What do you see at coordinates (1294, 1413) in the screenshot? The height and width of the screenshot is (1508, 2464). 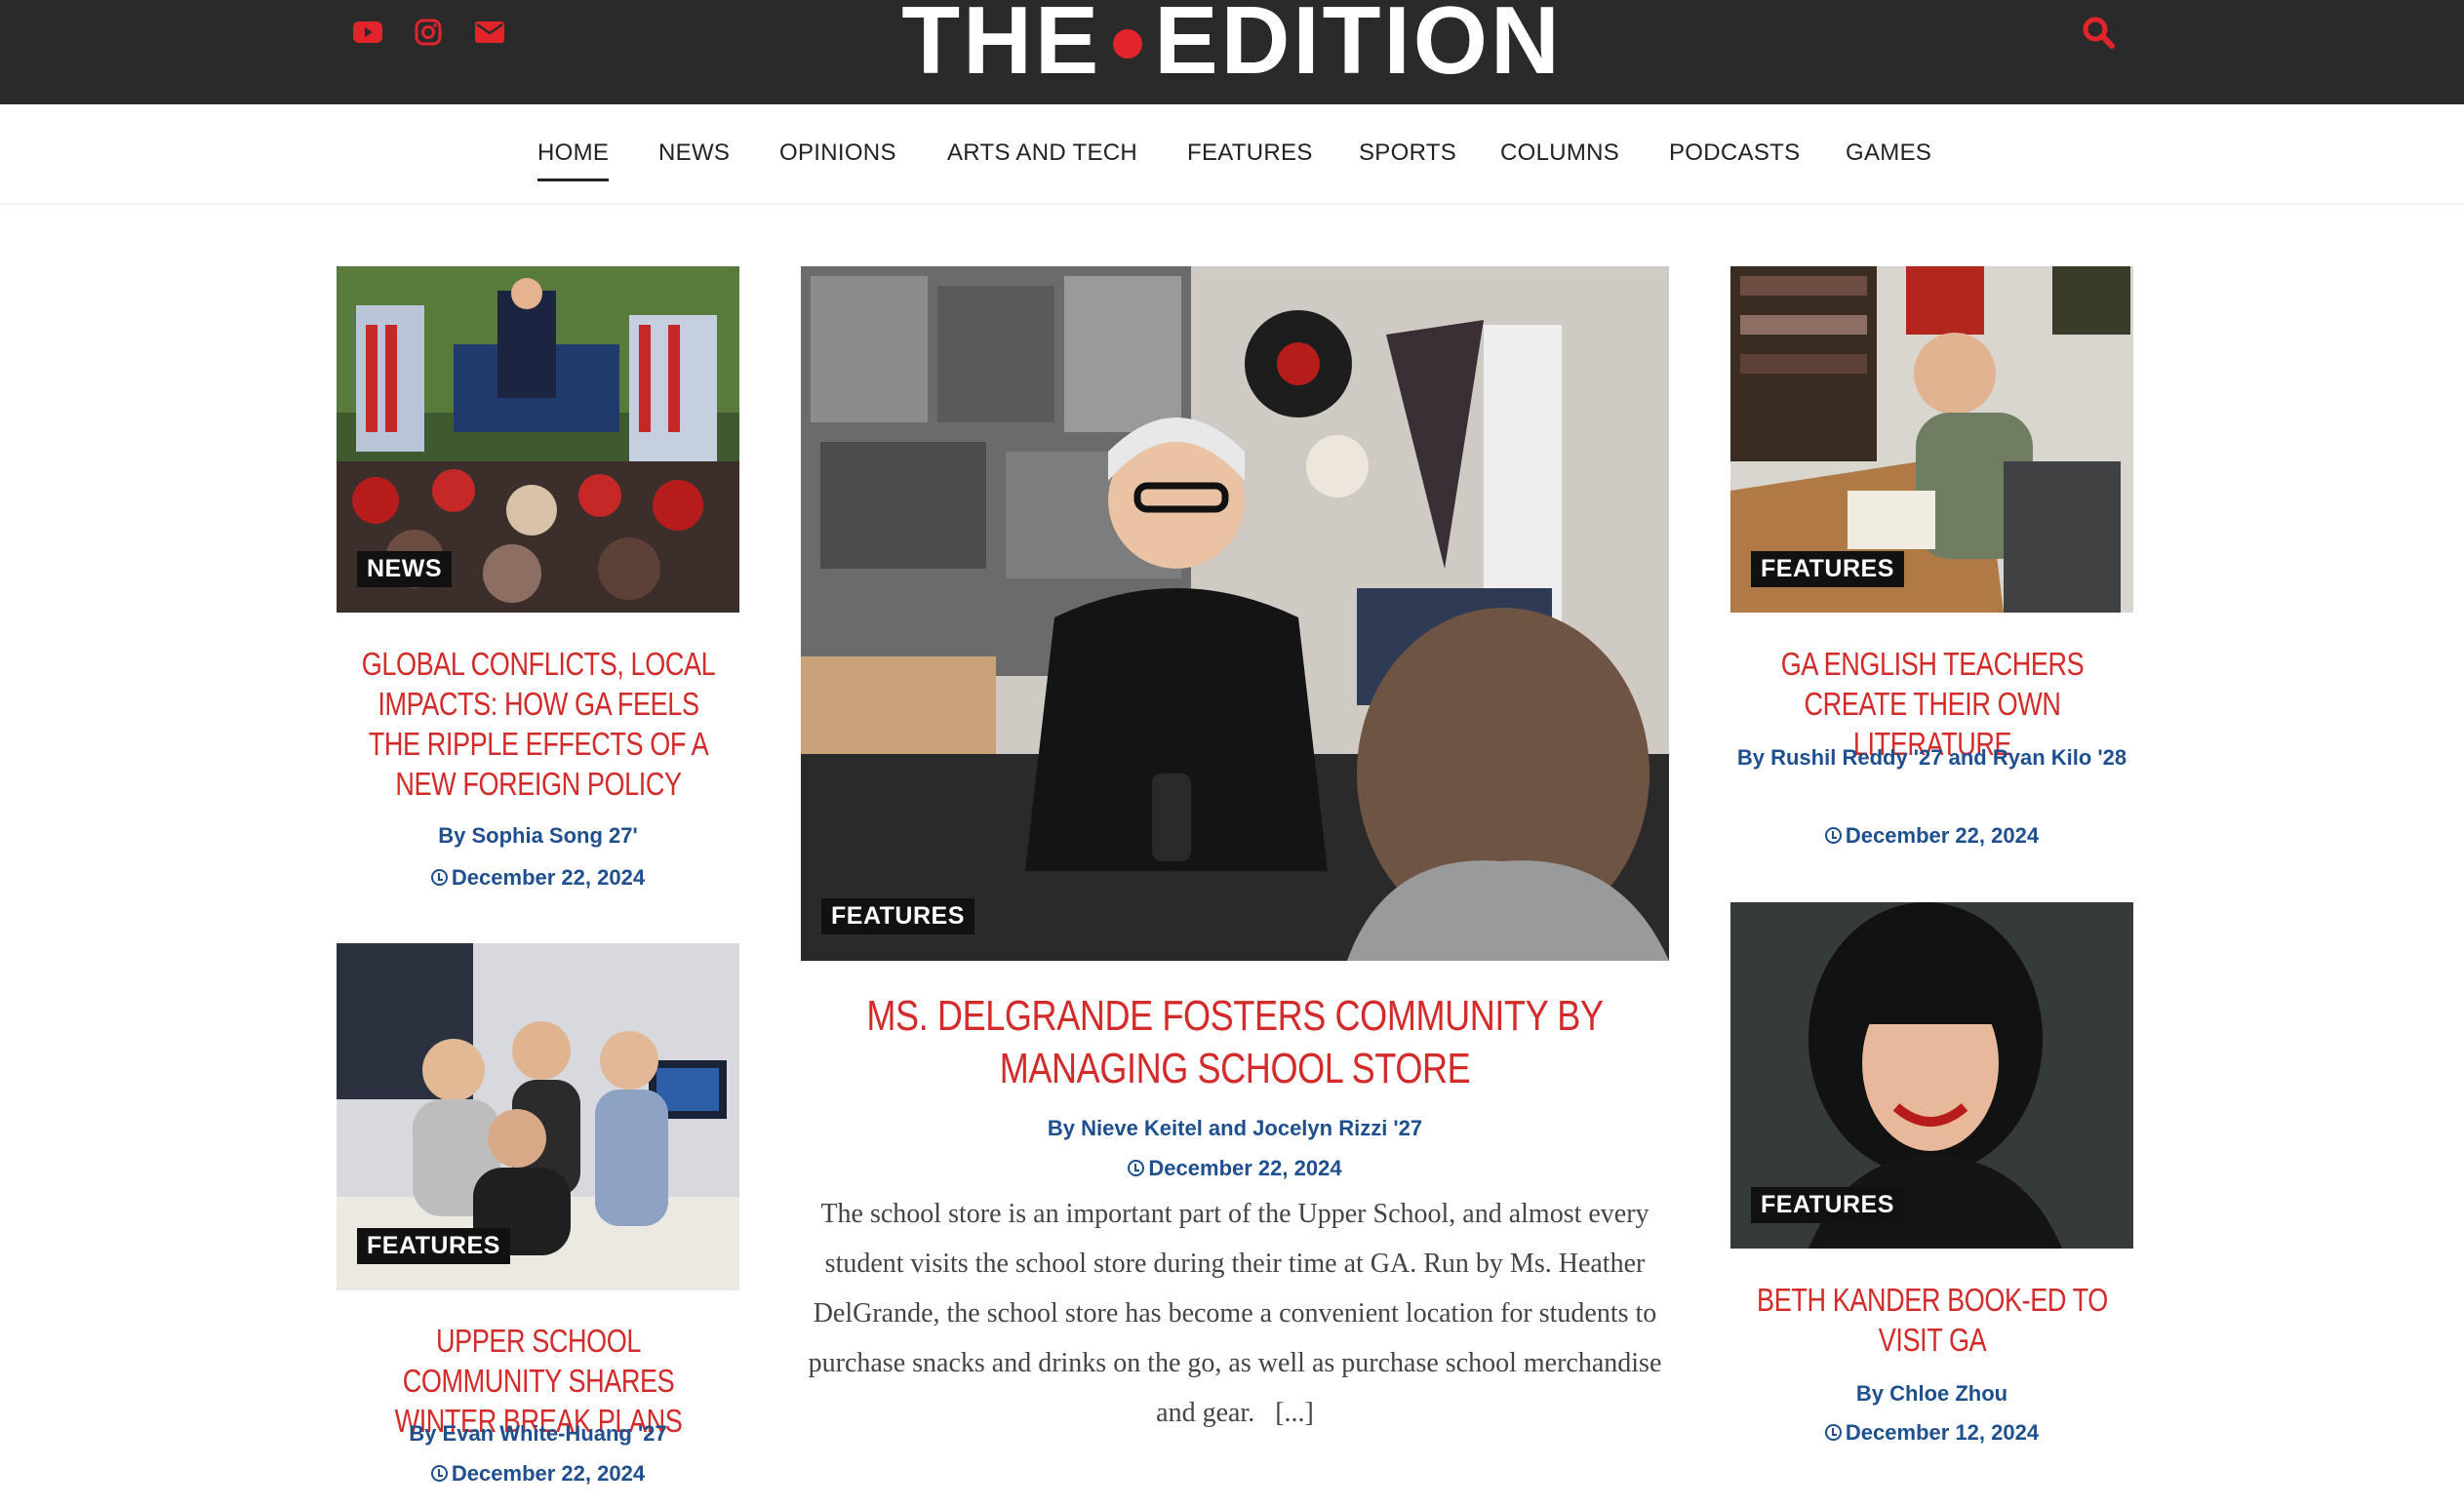 I see `read-more-link: [...]` at bounding box center [1294, 1413].